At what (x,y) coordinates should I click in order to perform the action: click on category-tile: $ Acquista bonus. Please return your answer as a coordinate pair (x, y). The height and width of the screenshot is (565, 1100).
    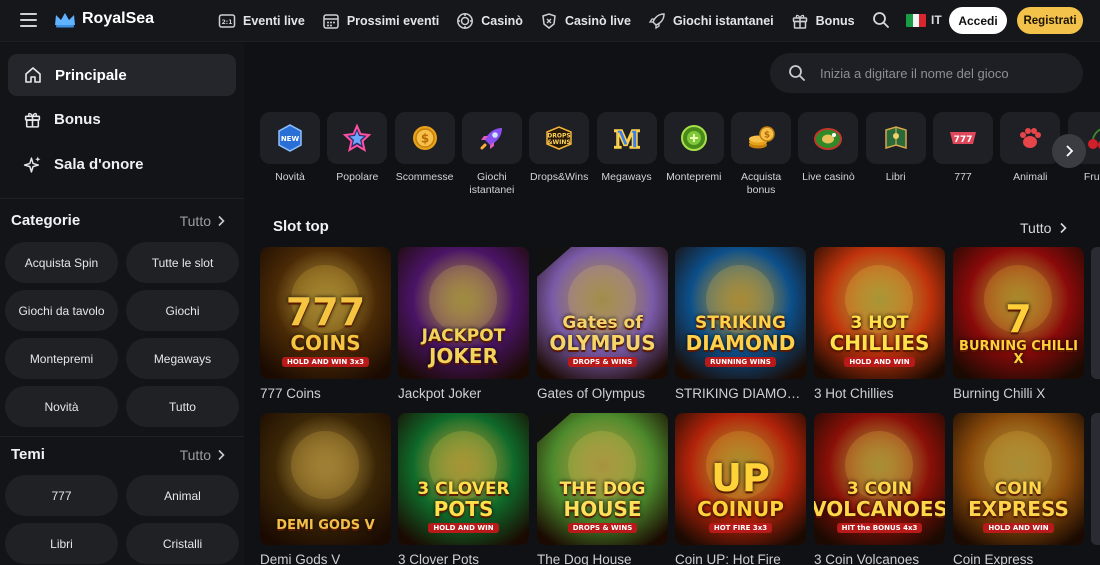
    Looking at the image, I should click on (761, 154).